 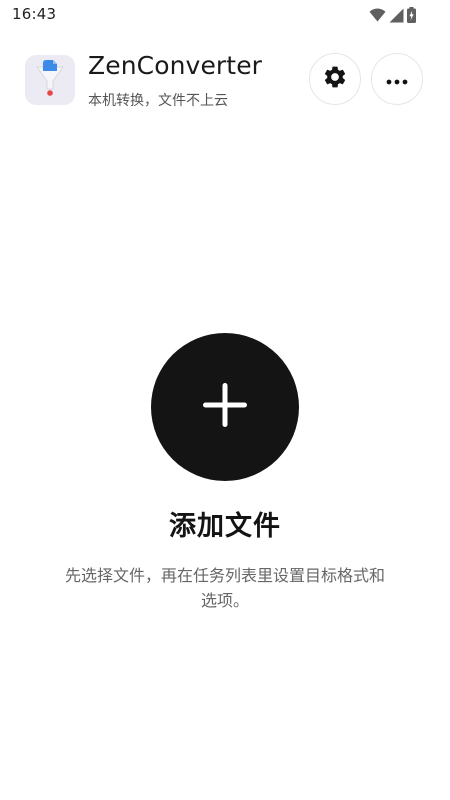 I want to click on app-subtitle: 本机转换，文件不上云, so click(x=158, y=101).